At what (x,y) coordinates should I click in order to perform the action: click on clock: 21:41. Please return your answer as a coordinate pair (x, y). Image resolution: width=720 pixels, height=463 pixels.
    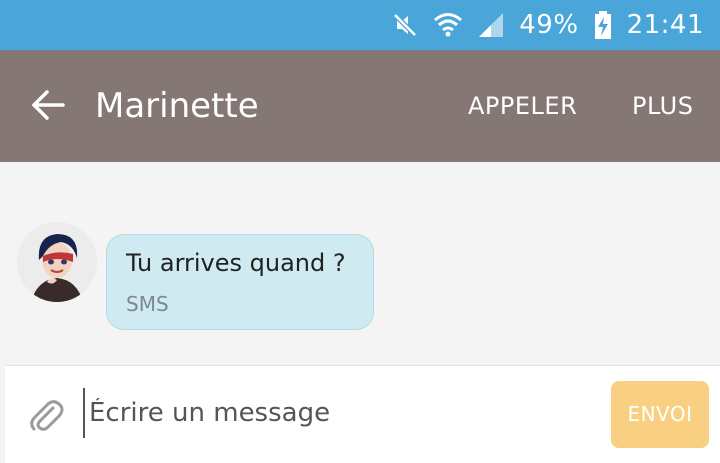
    Looking at the image, I should click on (665, 25).